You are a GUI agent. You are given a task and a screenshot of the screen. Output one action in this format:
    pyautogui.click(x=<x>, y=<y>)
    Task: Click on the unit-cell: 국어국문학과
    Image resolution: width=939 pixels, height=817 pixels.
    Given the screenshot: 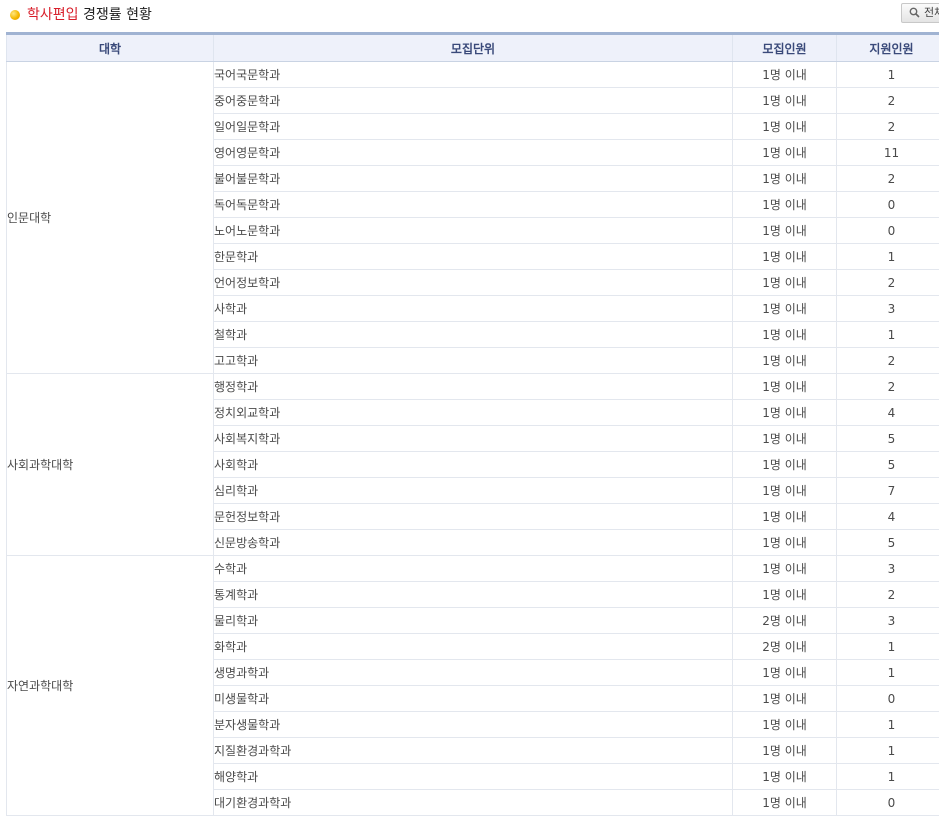 What is the action you would take?
    pyautogui.click(x=473, y=74)
    